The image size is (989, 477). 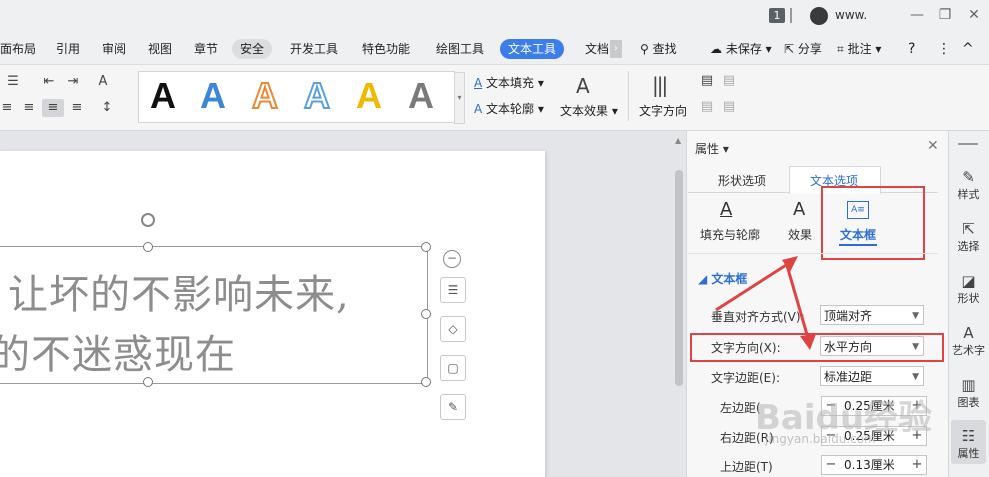 What do you see at coordinates (453, 329) in the screenshot?
I see `fill-color-icon: ◇` at bounding box center [453, 329].